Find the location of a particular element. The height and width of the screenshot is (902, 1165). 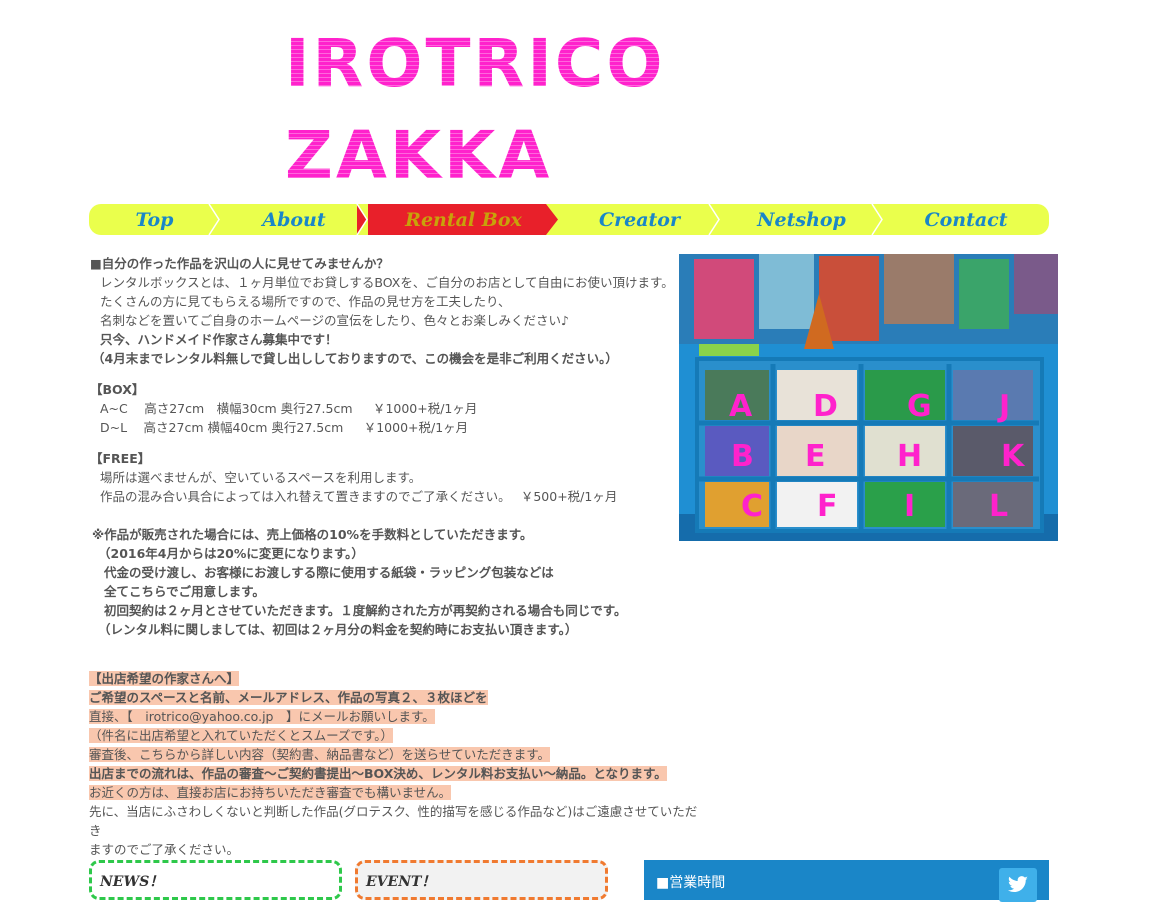

nav-rental-box-label: Rental Box is located at coordinates (463, 219).